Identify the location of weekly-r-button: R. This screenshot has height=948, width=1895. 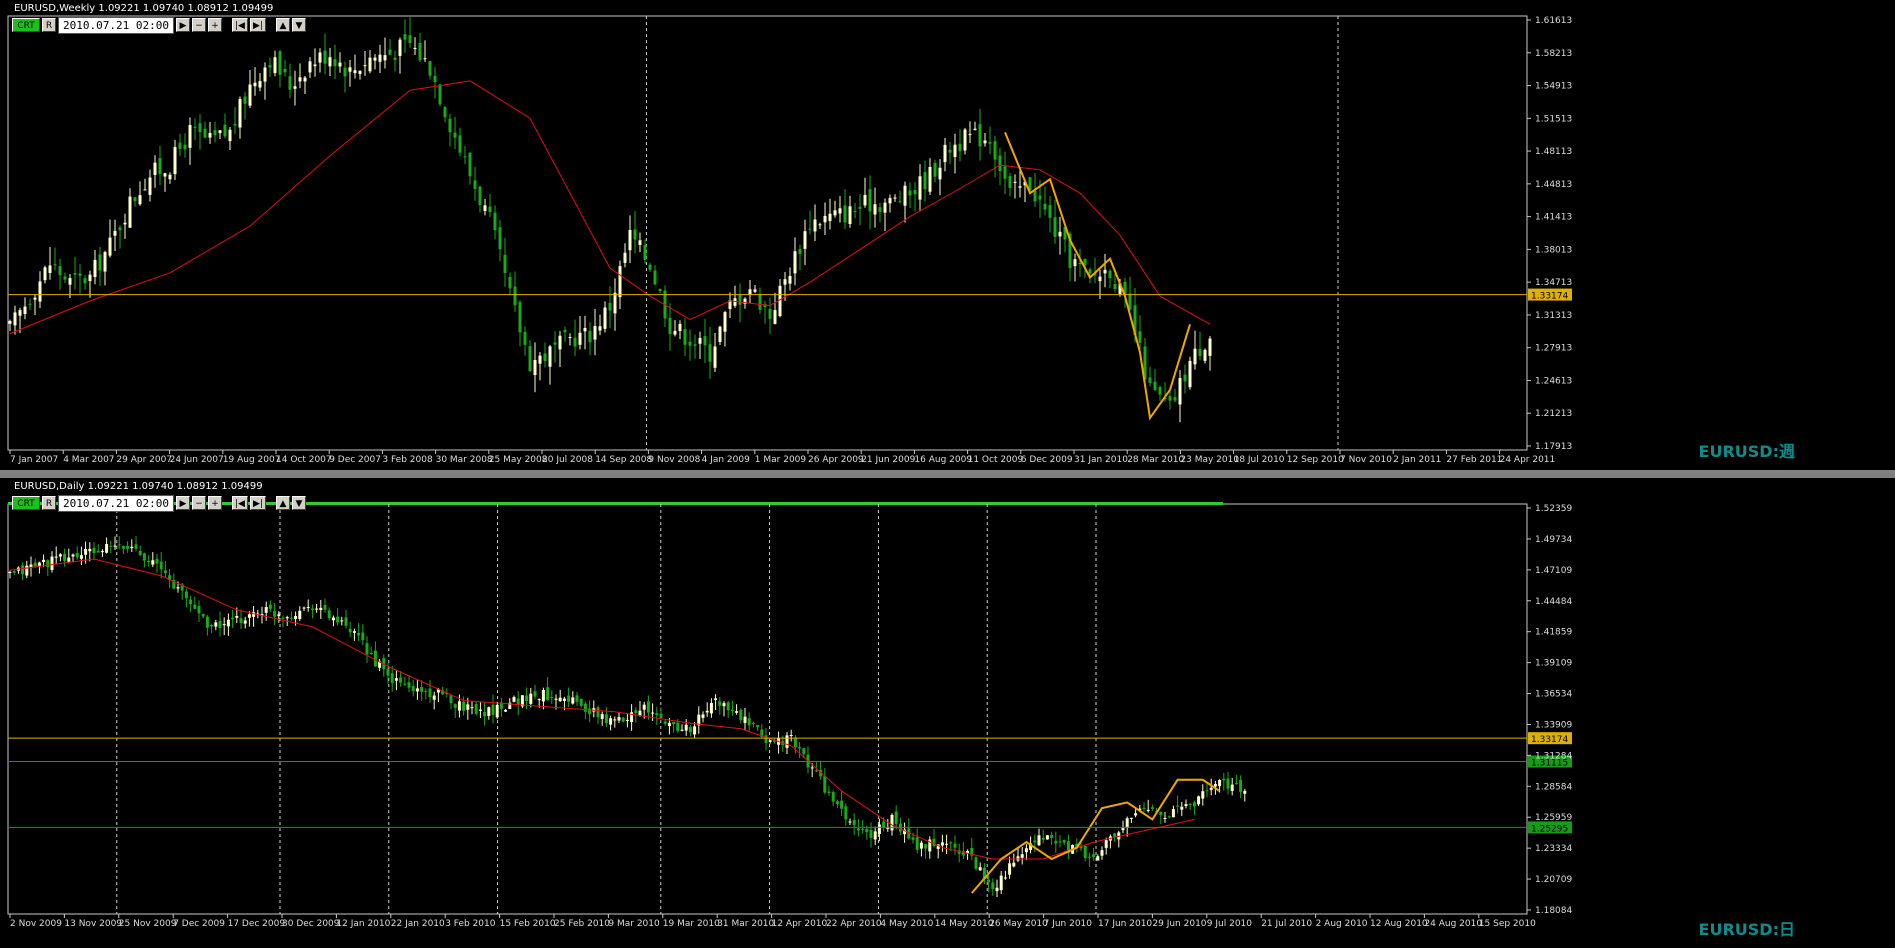
(49, 25).